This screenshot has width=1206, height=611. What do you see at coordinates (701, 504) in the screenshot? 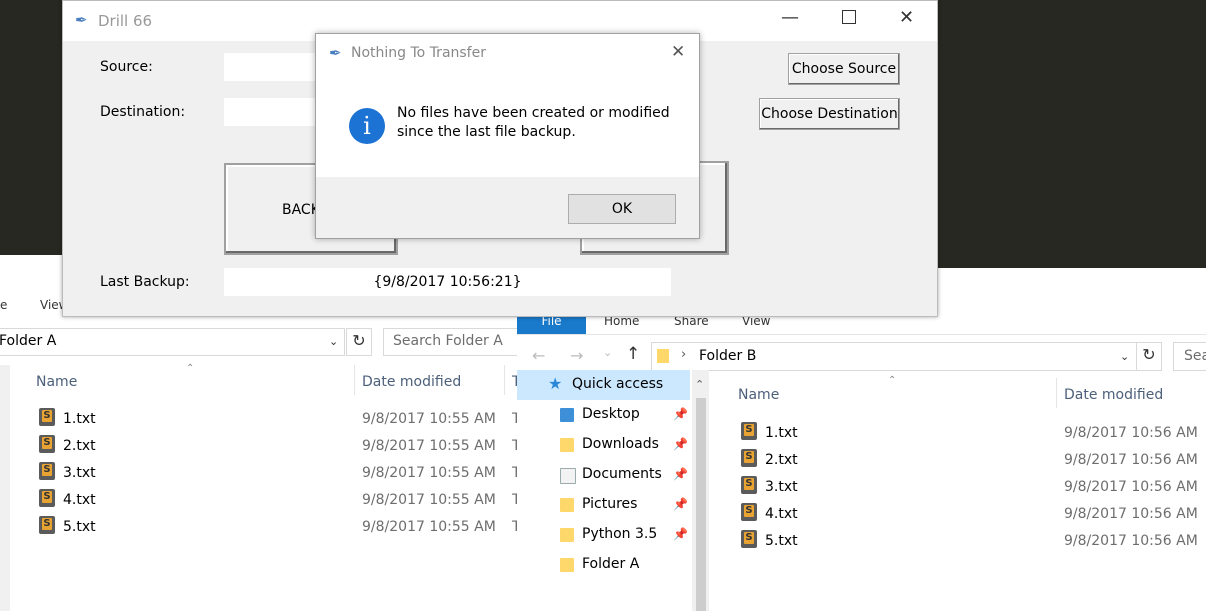
I see `scroll-thumb` at bounding box center [701, 504].